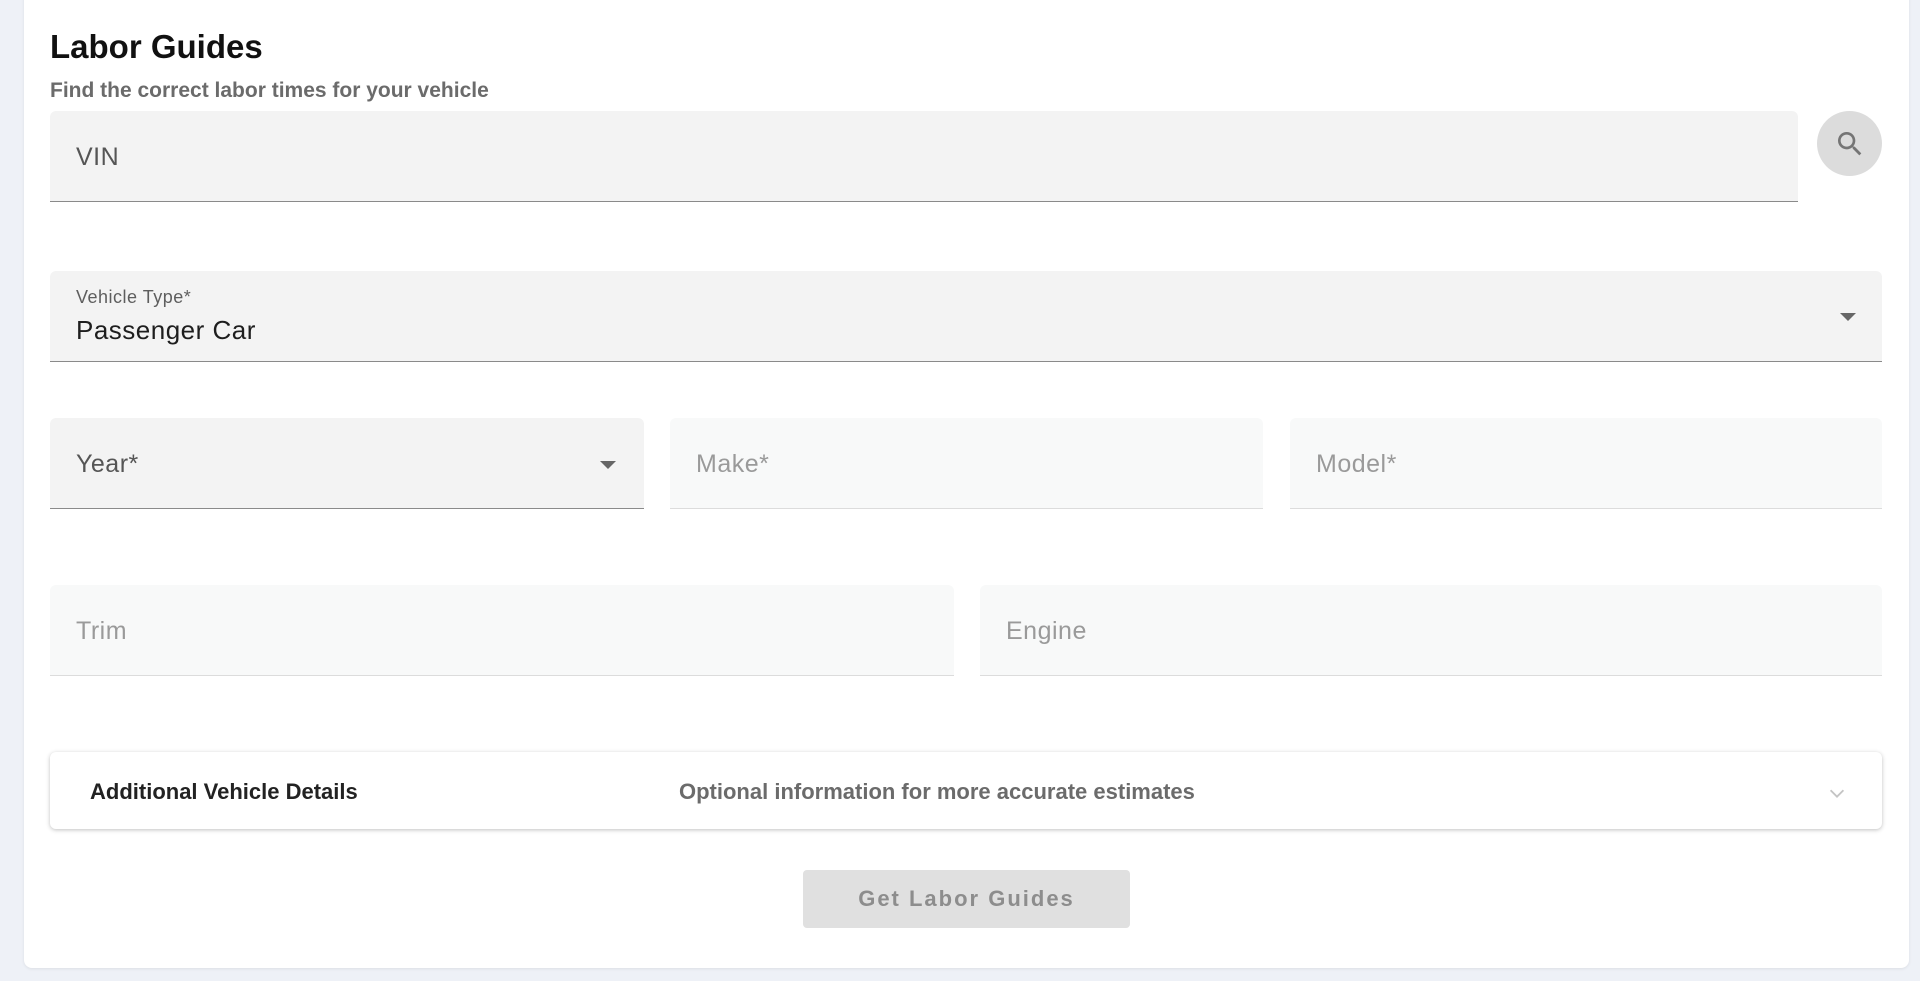 Image resolution: width=1920 pixels, height=981 pixels. I want to click on model-label: Model*, so click(1356, 464).